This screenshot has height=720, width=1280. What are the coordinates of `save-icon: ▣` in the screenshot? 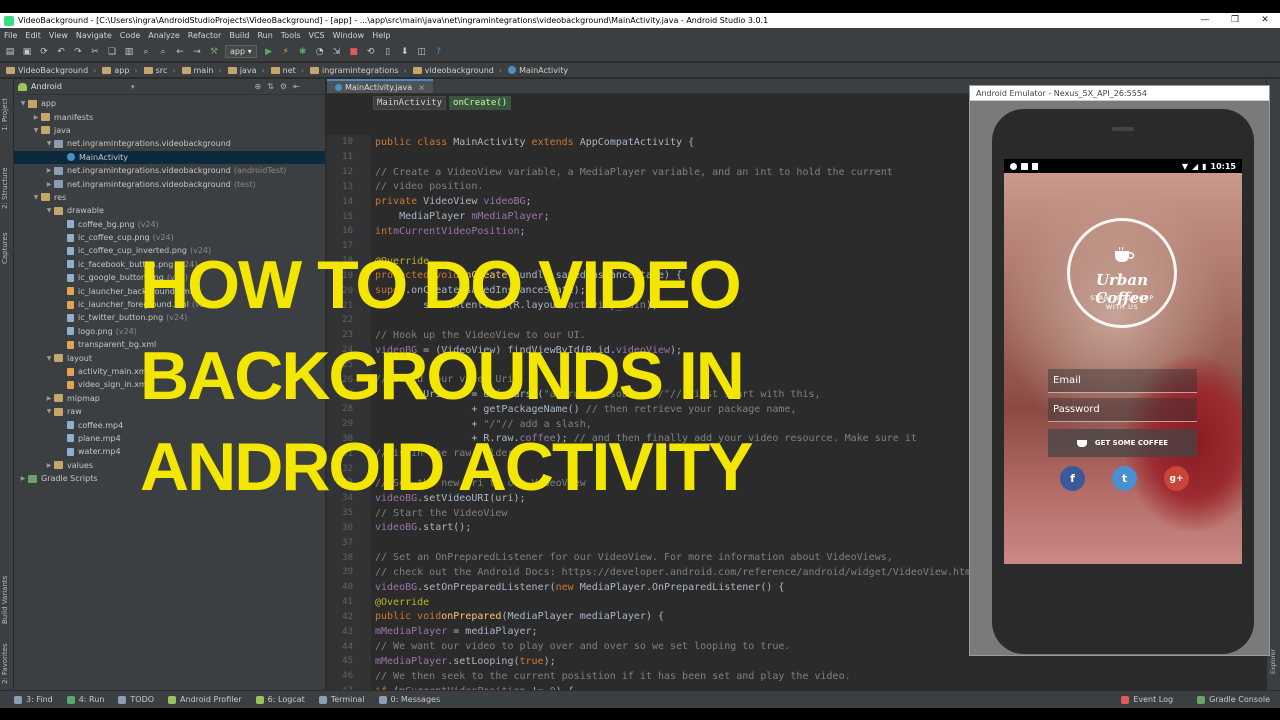 It's located at (27, 52).